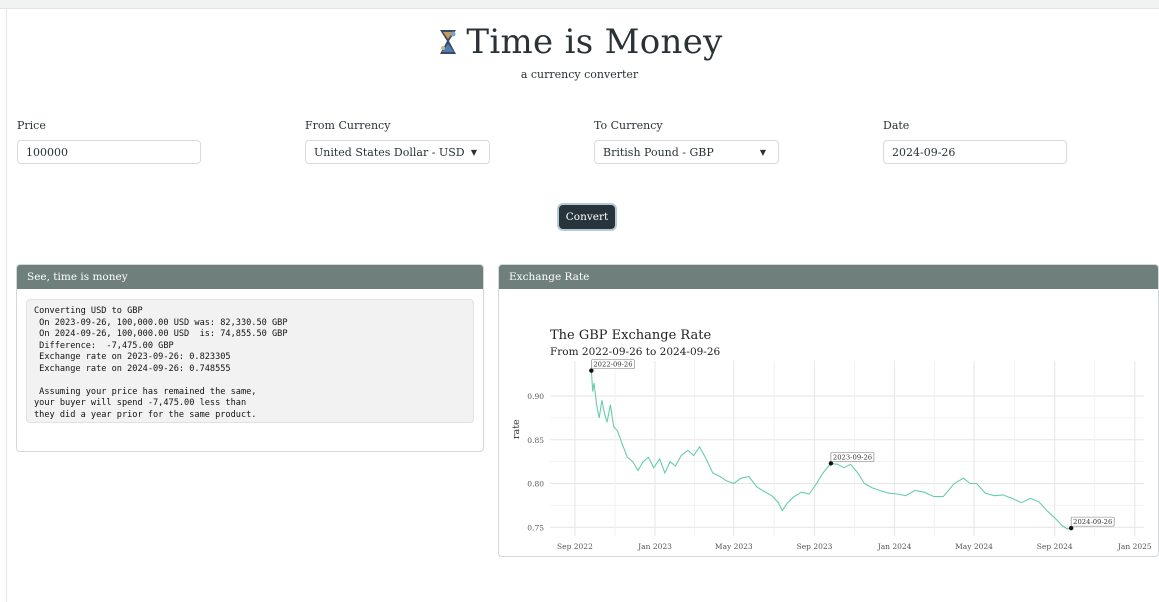 Image resolution: width=1159 pixels, height=602 pixels. What do you see at coordinates (348, 125) in the screenshot?
I see `from-currency-label: From Currency` at bounding box center [348, 125].